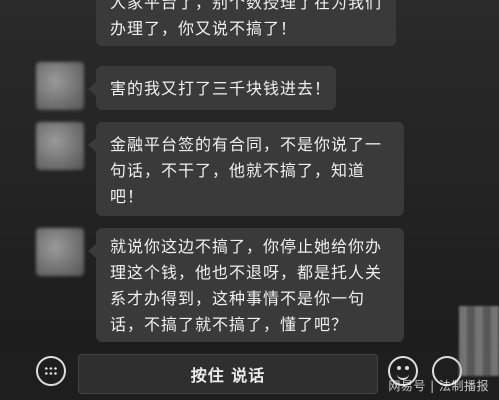 The width and height of the screenshot is (499, 400). What do you see at coordinates (246, 144) in the screenshot?
I see `message-text: 金融平台签的有合同，不是你说了一` at bounding box center [246, 144].